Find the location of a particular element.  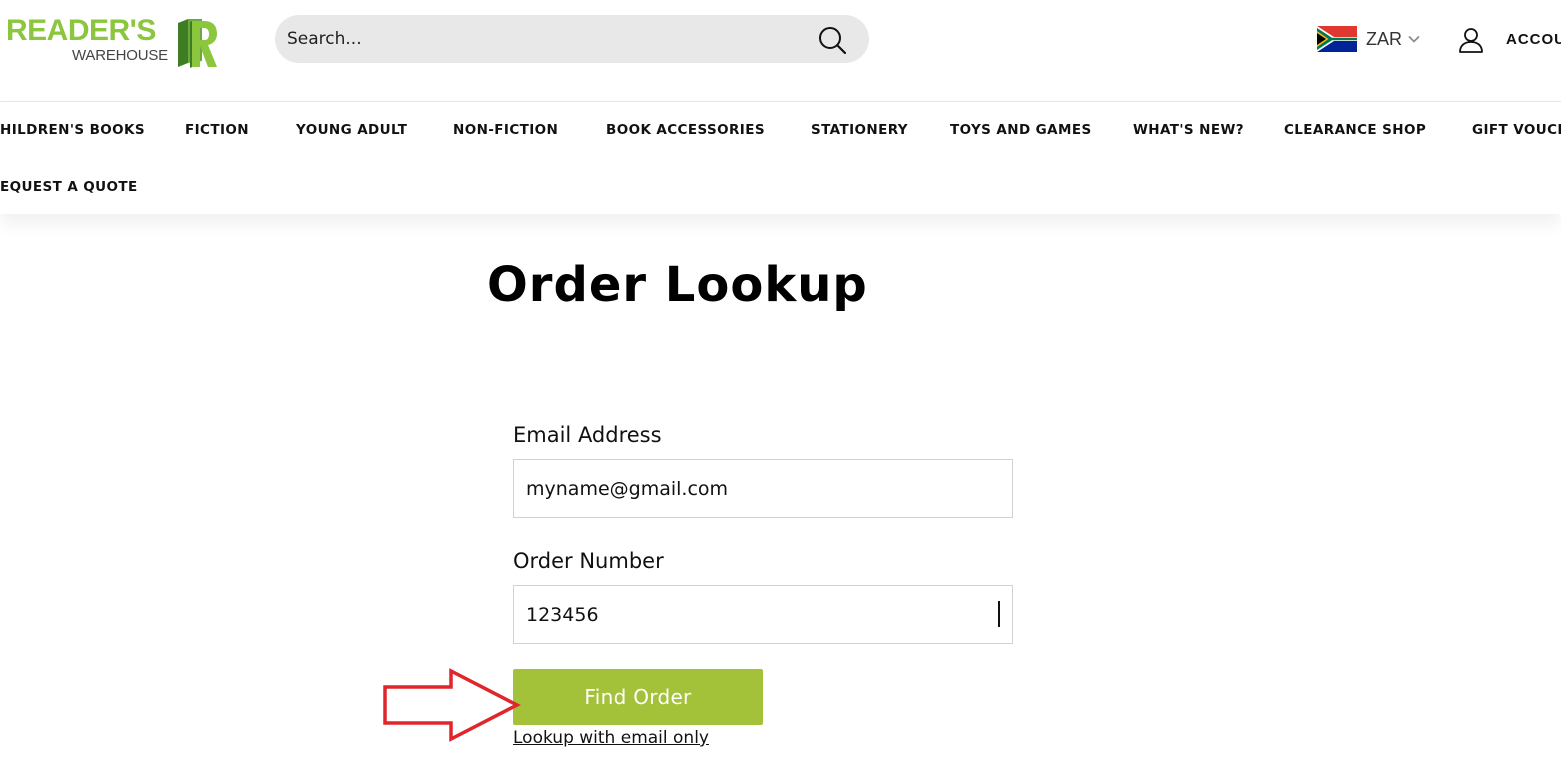

book-r-logo-icon is located at coordinates (197, 43).